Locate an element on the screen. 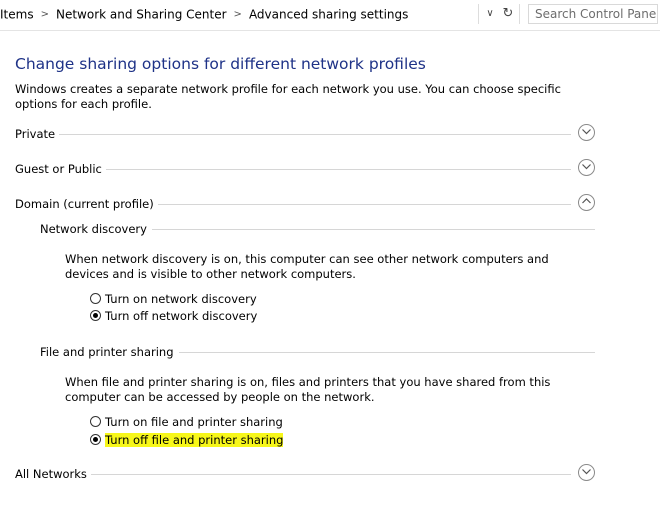 This screenshot has height=531, width=660. profile-domain: Domain (current profile) is located at coordinates (305, 205).